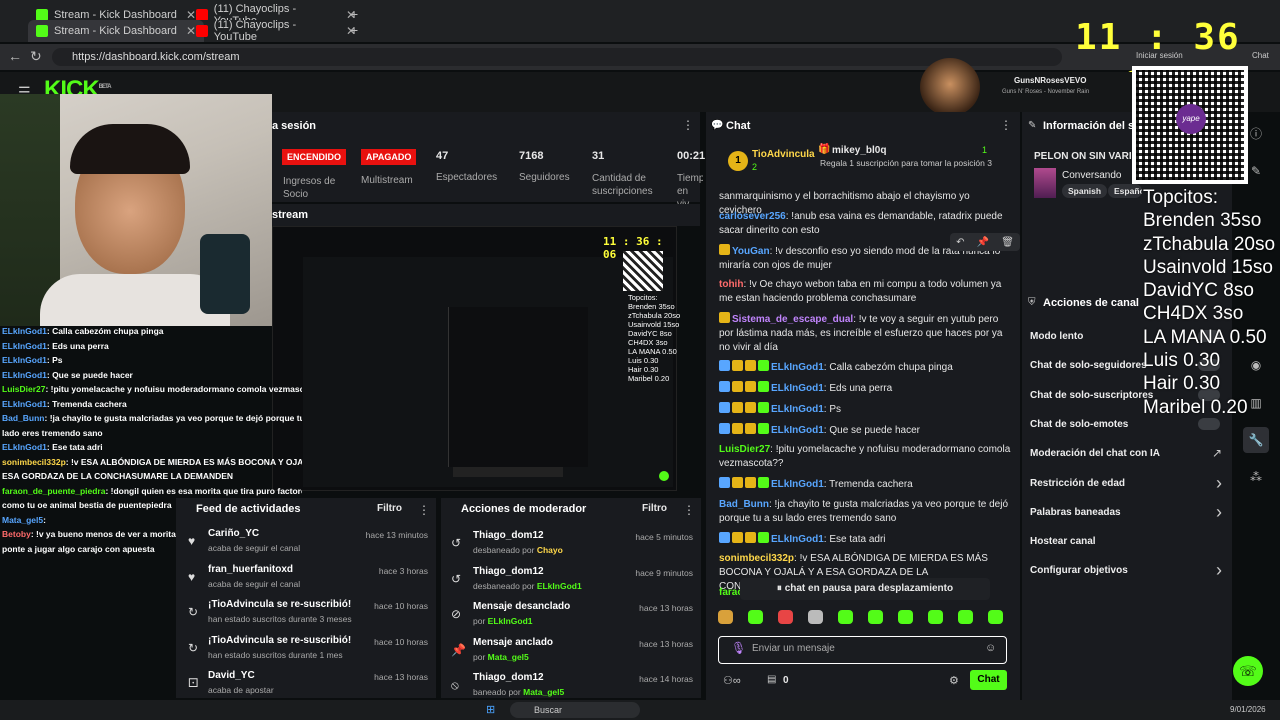  Describe the element at coordinates (276, 31) in the screenshot. I see `browser-tab: (11) Chayoclips - YouTube✕` at that location.